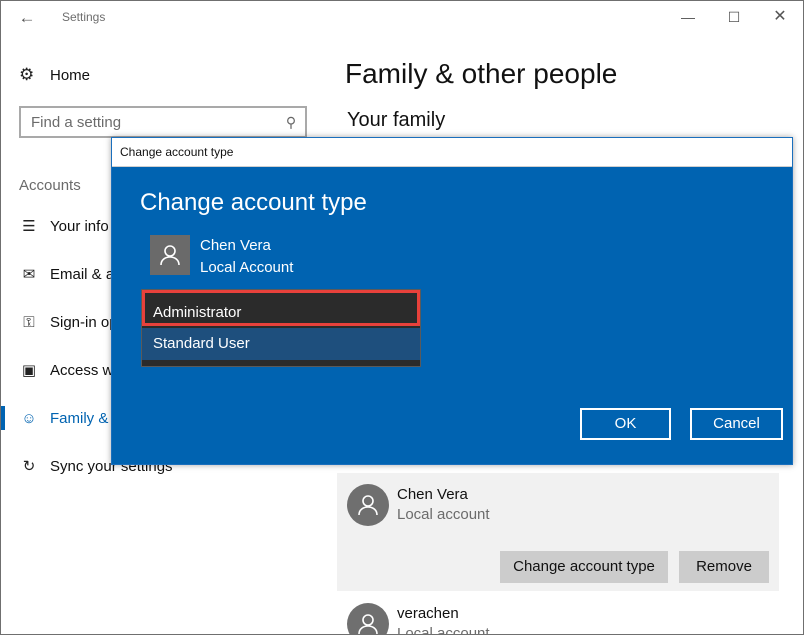 Image resolution: width=804 pixels, height=635 pixels. I want to click on search-input, so click(143, 122).